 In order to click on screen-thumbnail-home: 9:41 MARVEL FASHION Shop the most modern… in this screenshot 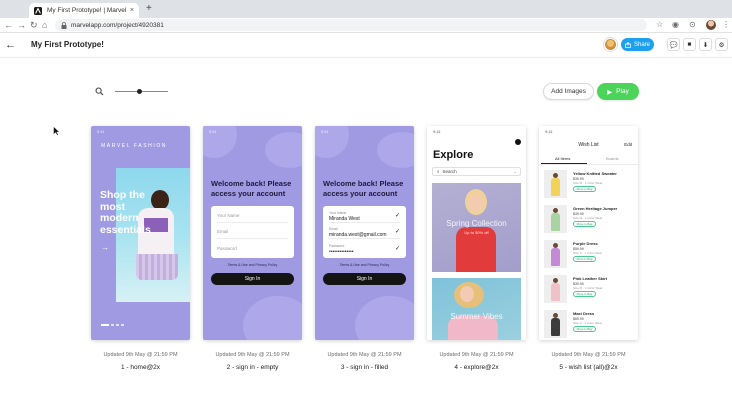, I will do `click(140, 233)`.